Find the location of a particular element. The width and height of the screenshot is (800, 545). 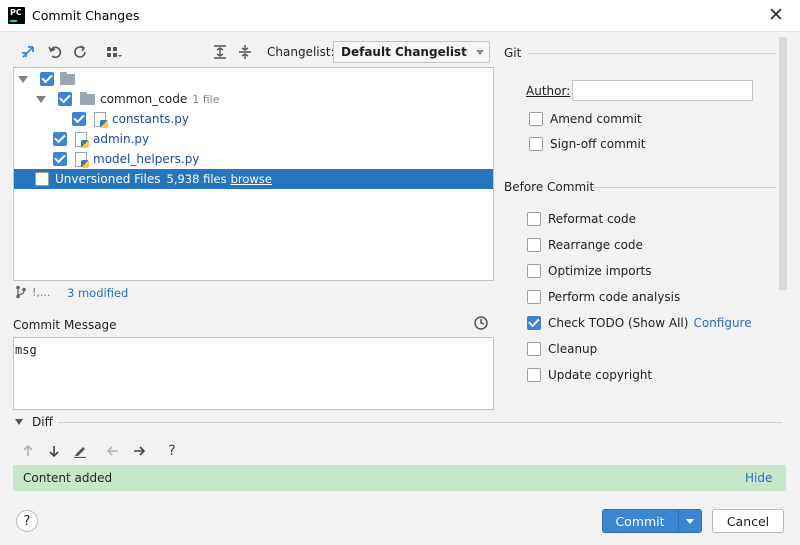

option-update-copyright: Update copyright is located at coordinates (589, 375).